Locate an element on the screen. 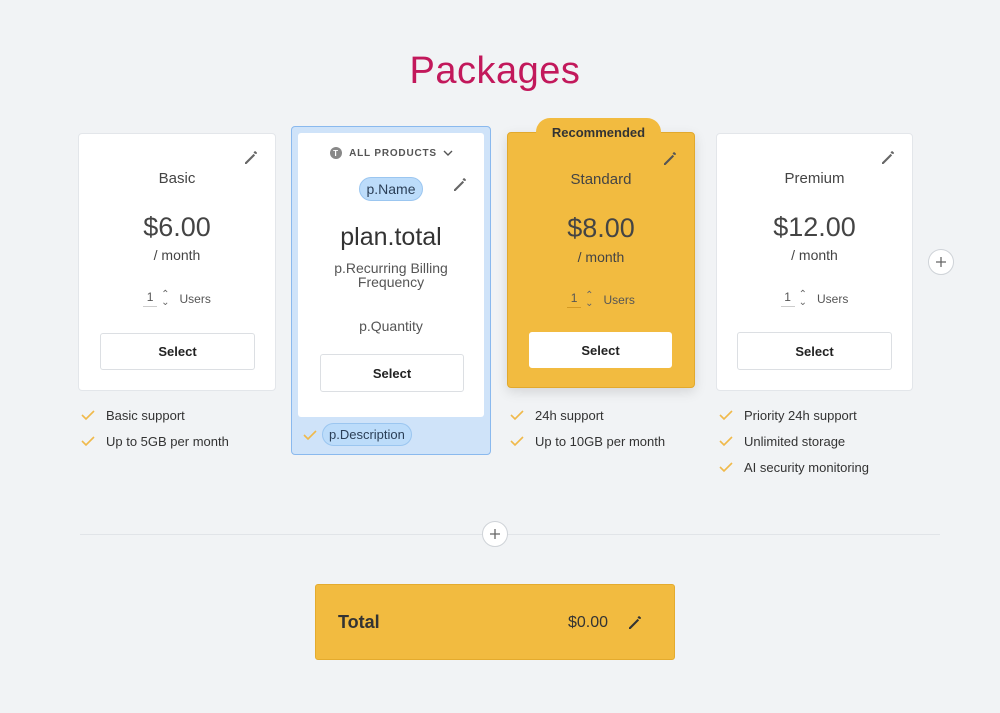  plan-name-placeholder: p.Name is located at coordinates (391, 189).